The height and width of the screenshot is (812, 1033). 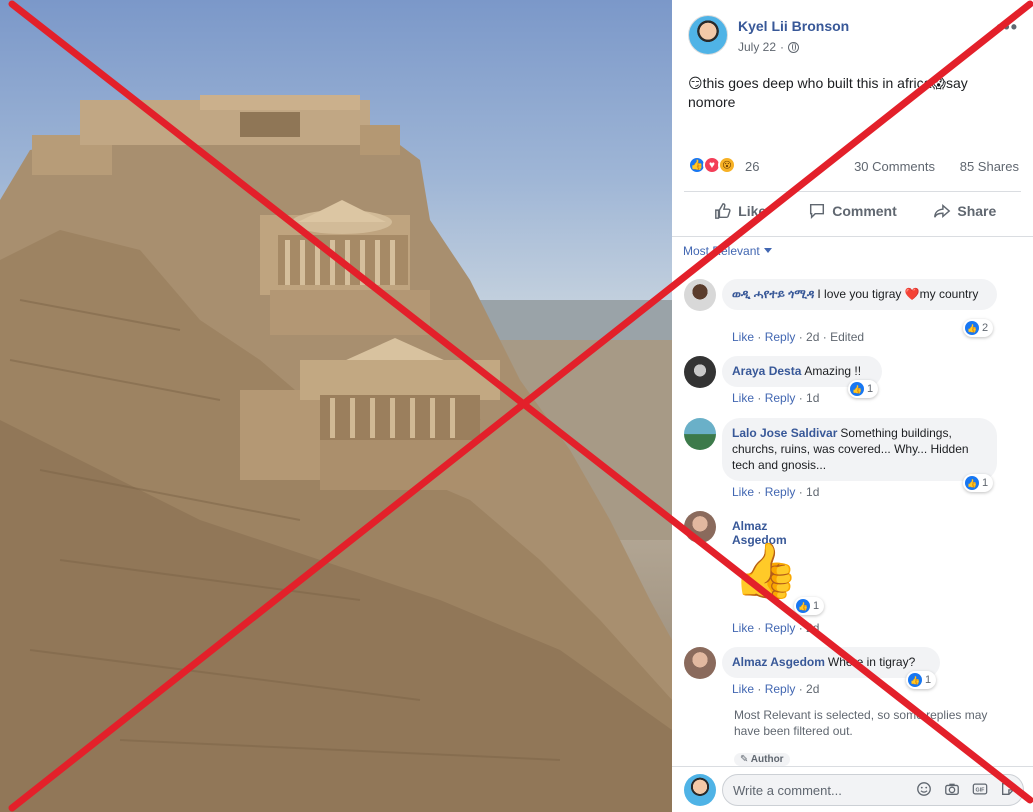 What do you see at coordinates (723, 210) in the screenshot?
I see `thumbs-up-icon` at bounding box center [723, 210].